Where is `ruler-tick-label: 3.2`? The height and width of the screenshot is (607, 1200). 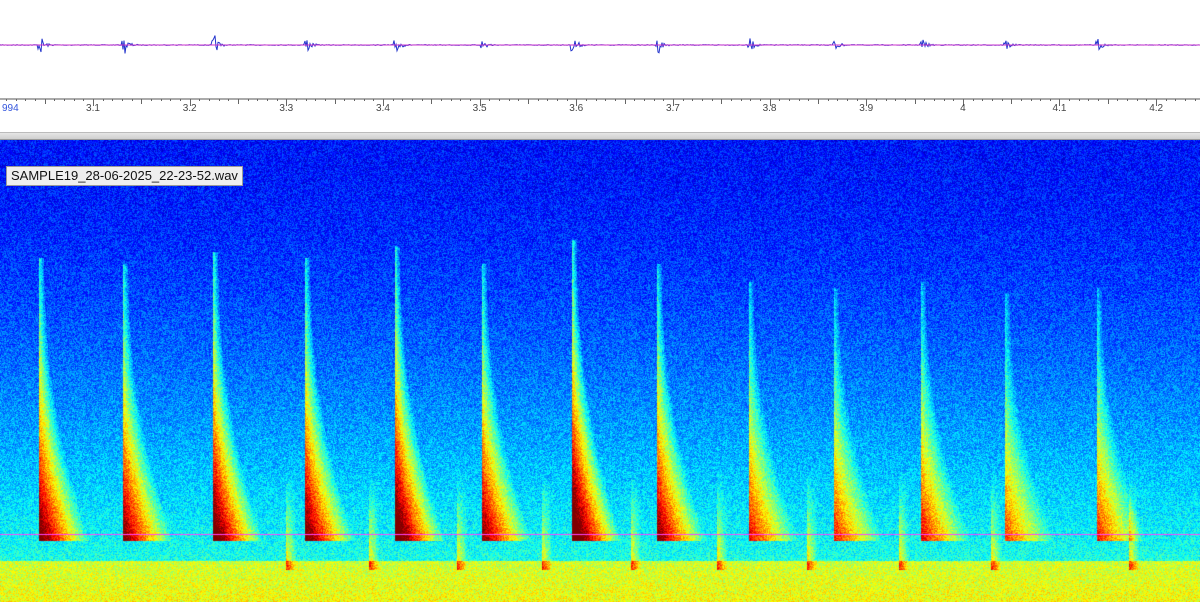
ruler-tick-label: 3.2 is located at coordinates (189, 108).